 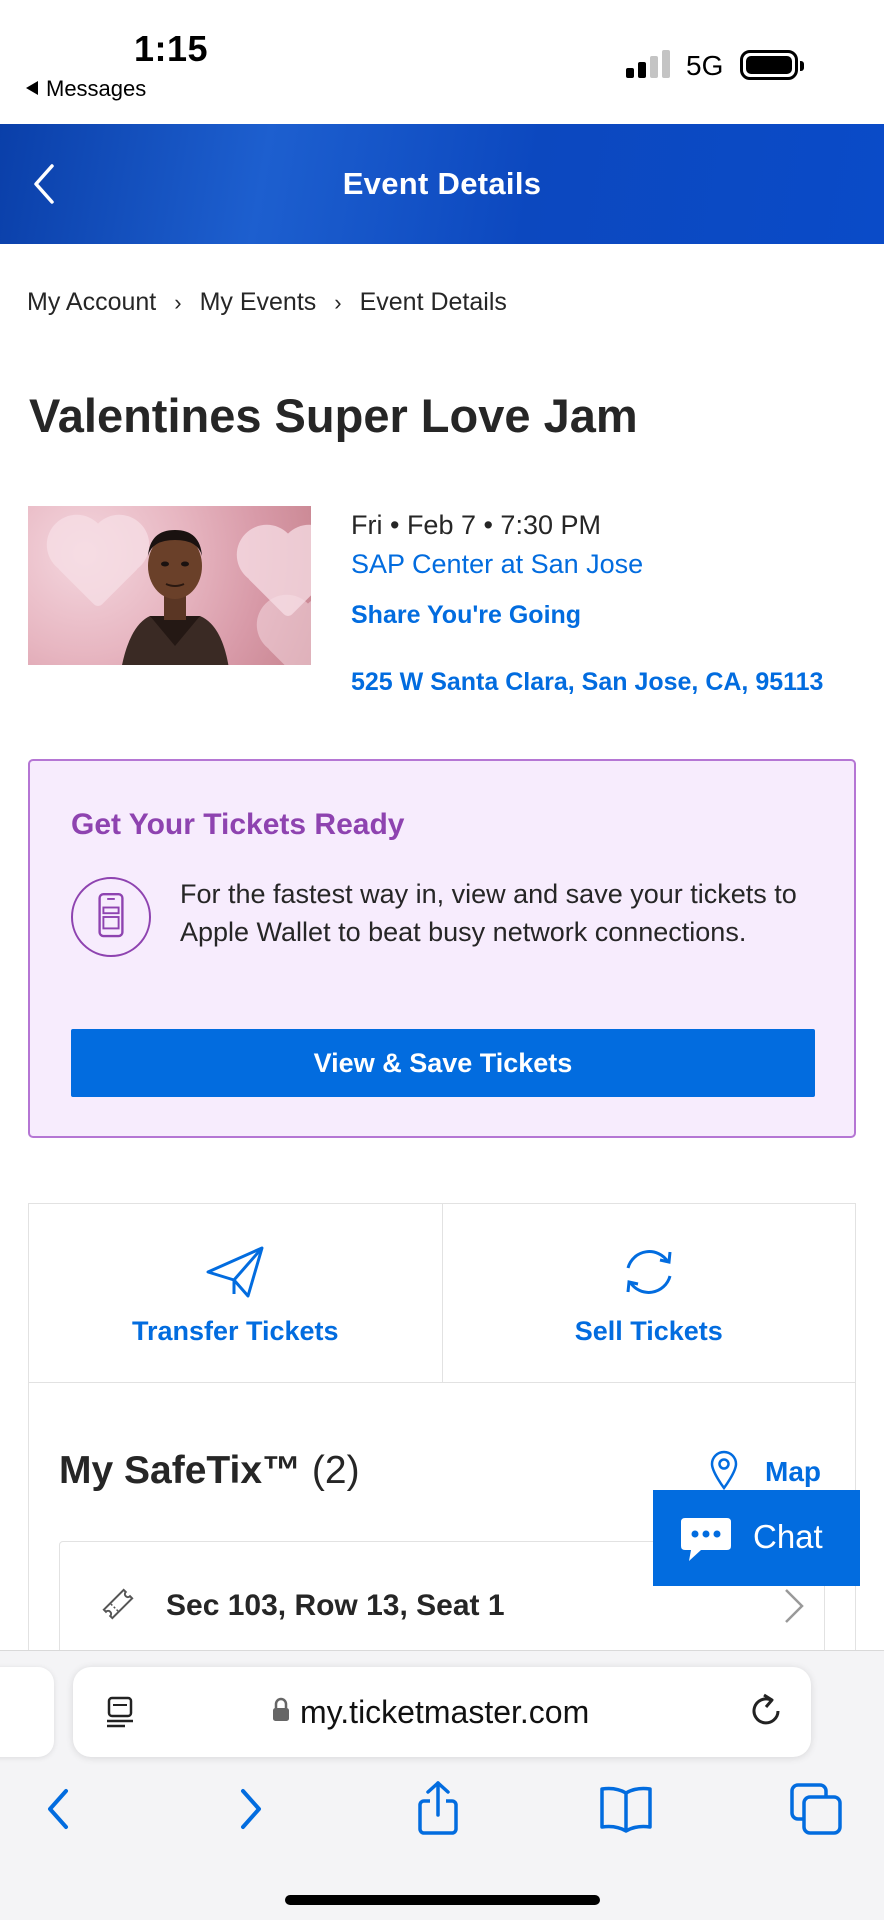 I want to click on tickets-ready-title: Get Your Tickets Ready, so click(x=238, y=824).